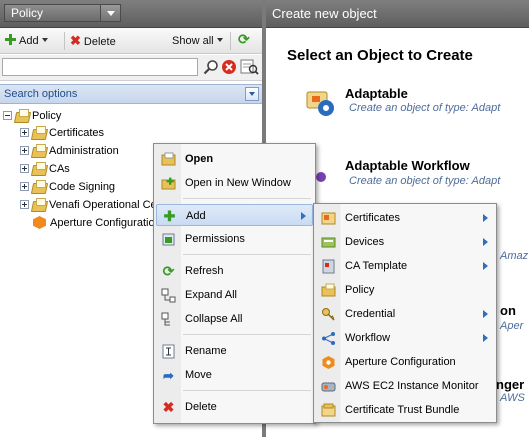 This screenshot has height=437, width=529. What do you see at coordinates (99, 42) in the screenshot?
I see `delete-button-label: Delete` at bounding box center [99, 42].